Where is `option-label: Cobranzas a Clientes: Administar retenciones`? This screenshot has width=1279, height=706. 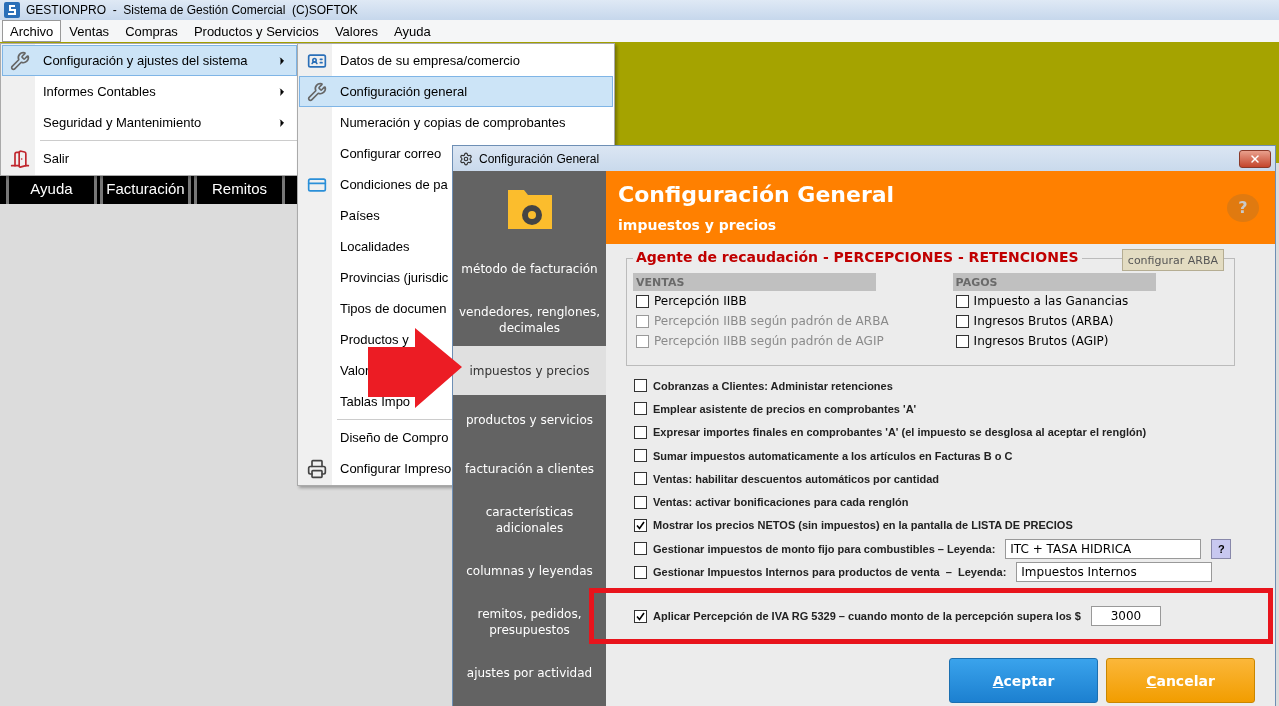 option-label: Cobranzas a Clientes: Administar retenciones is located at coordinates (773, 385).